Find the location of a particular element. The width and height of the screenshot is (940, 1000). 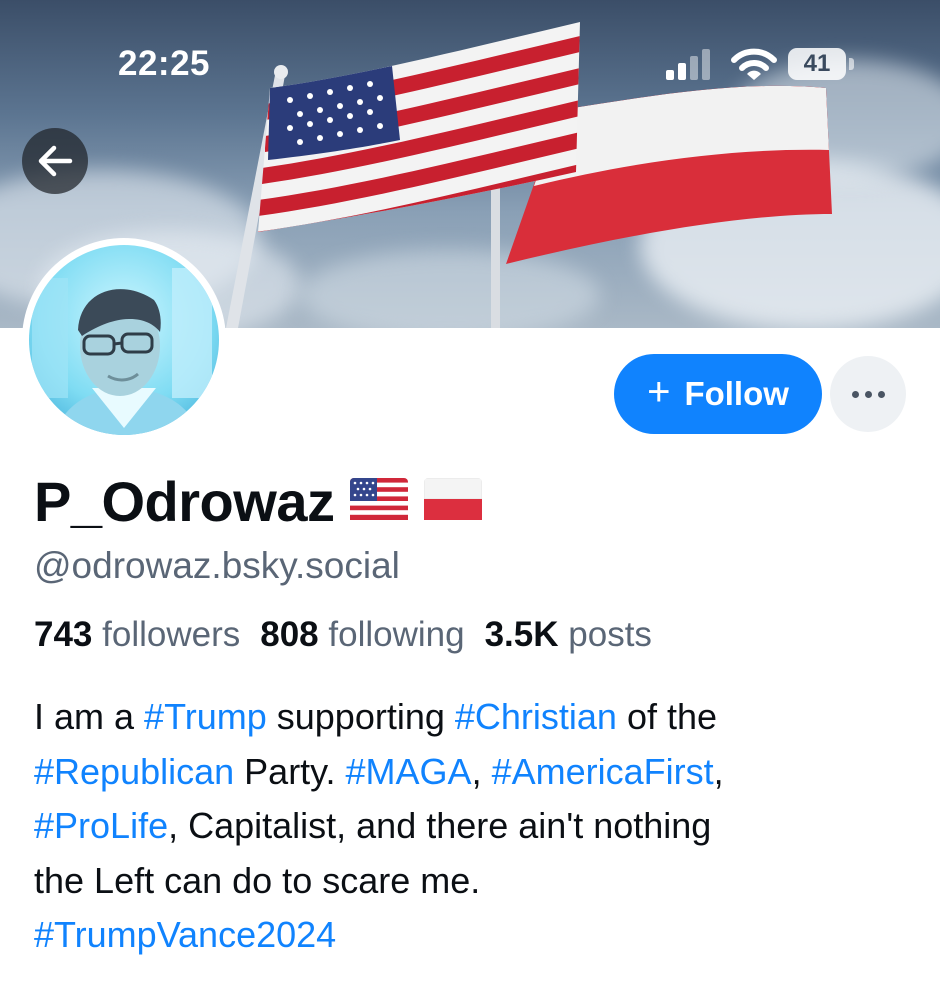

bio-line: #TrumpVance2024 is located at coordinates (474, 935).